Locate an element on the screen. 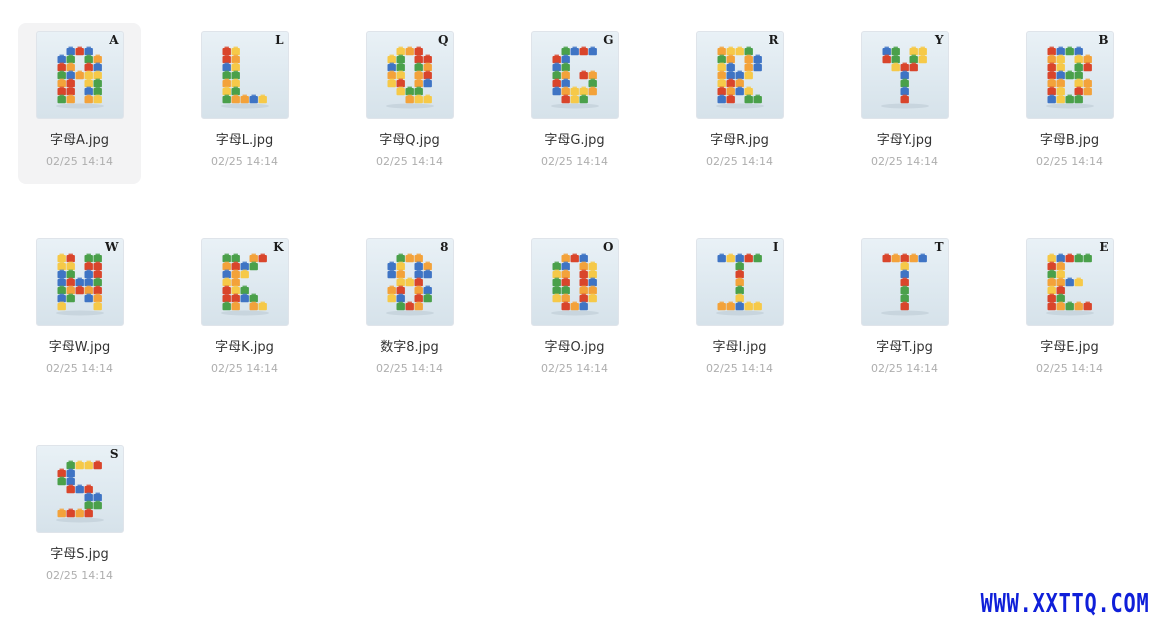  file-thumbnail: K is located at coordinates (244, 282).